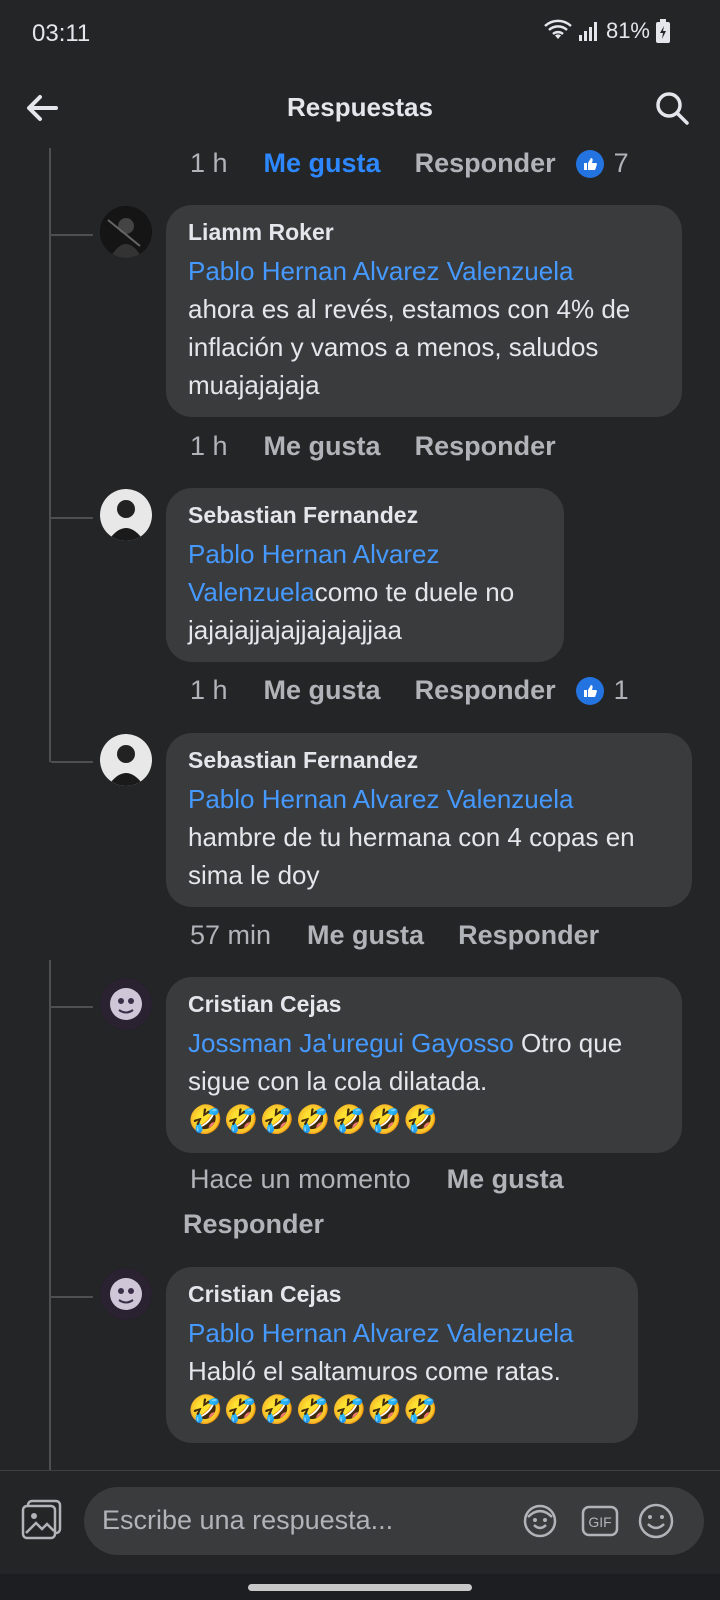  I want to click on comment-actions-wrap: Responder, so click(263, 1224).